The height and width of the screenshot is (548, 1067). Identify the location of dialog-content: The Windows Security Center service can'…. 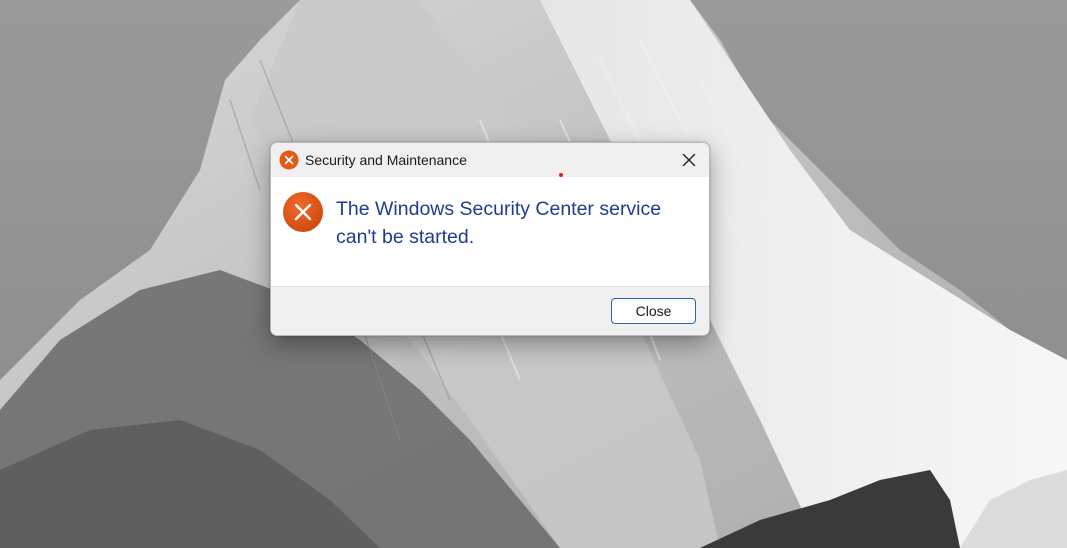
(490, 231).